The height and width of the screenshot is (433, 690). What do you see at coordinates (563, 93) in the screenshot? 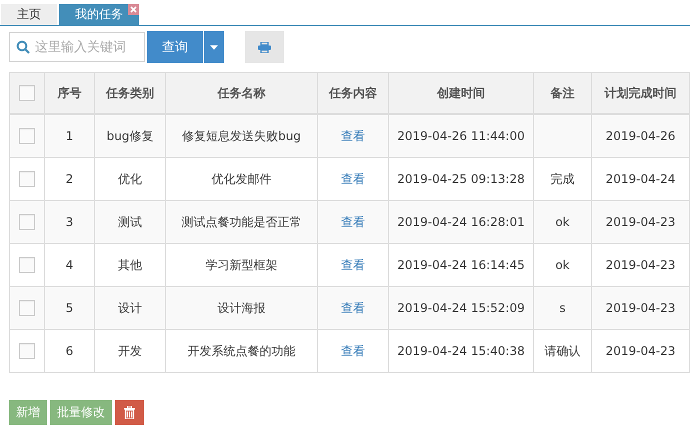
I see `column-header: 备注` at bounding box center [563, 93].